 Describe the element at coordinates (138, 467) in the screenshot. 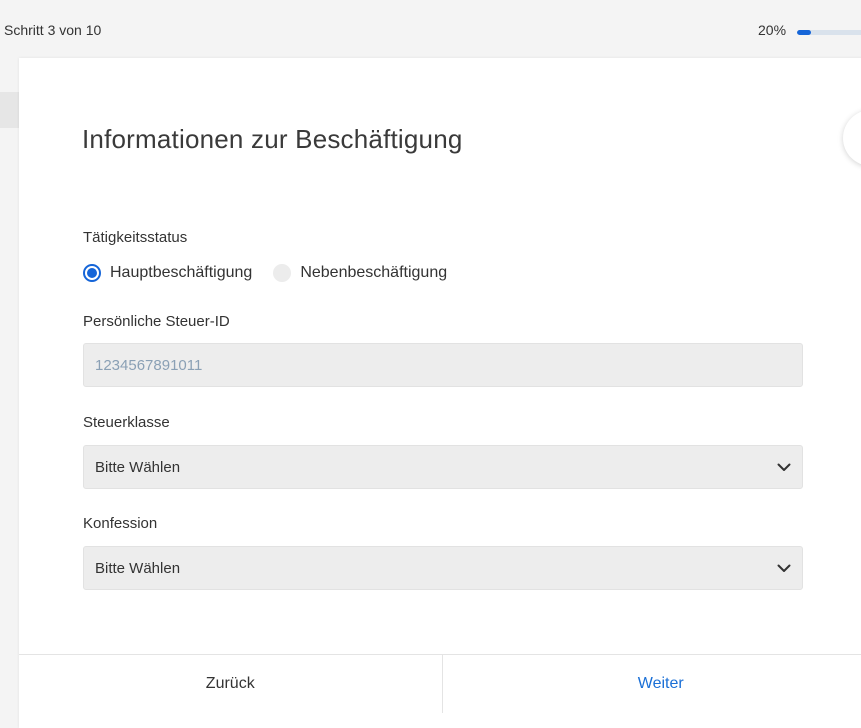

I see `tax-class-selected-value: Bitte Wählen` at that location.